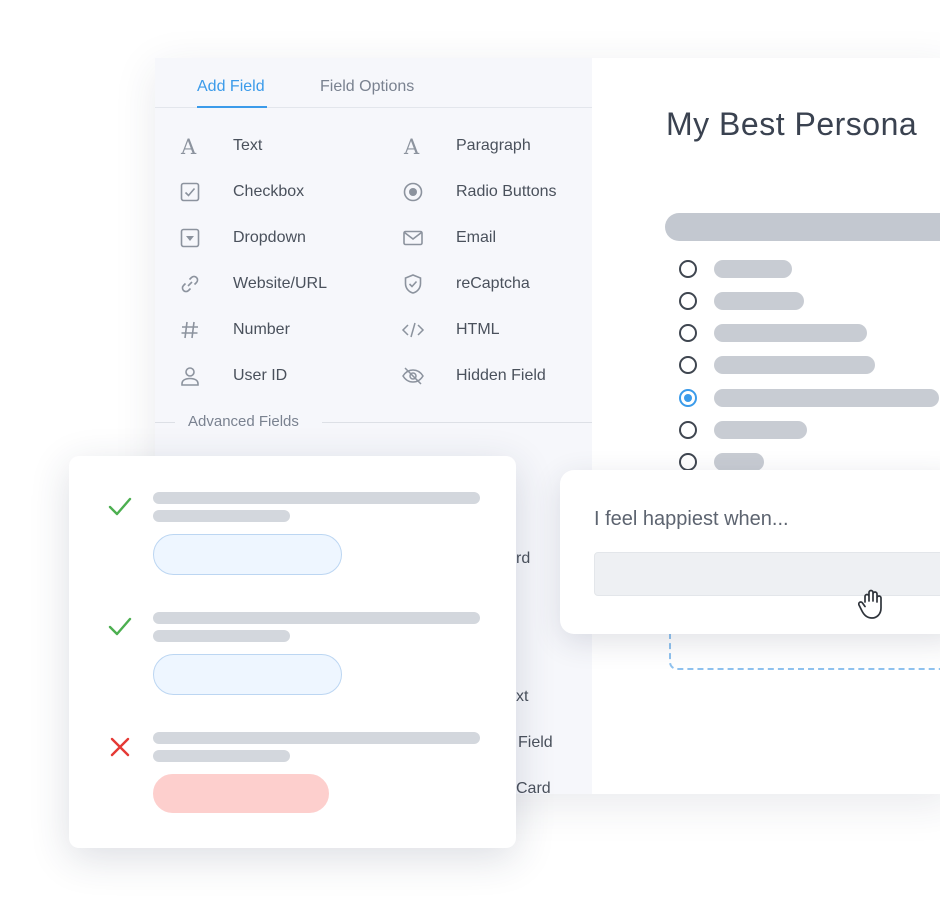 The height and width of the screenshot is (904, 940). Describe the element at coordinates (523, 558) in the screenshot. I see `partial-field-label: rd` at that location.